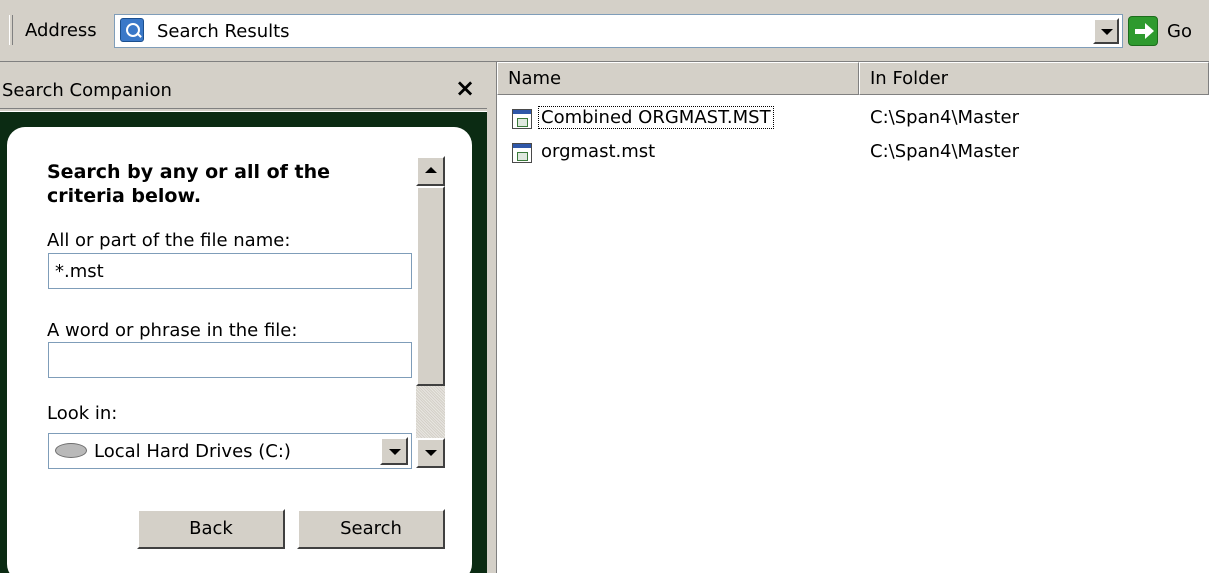  I want to click on toolbar-grip, so click(11, 30).